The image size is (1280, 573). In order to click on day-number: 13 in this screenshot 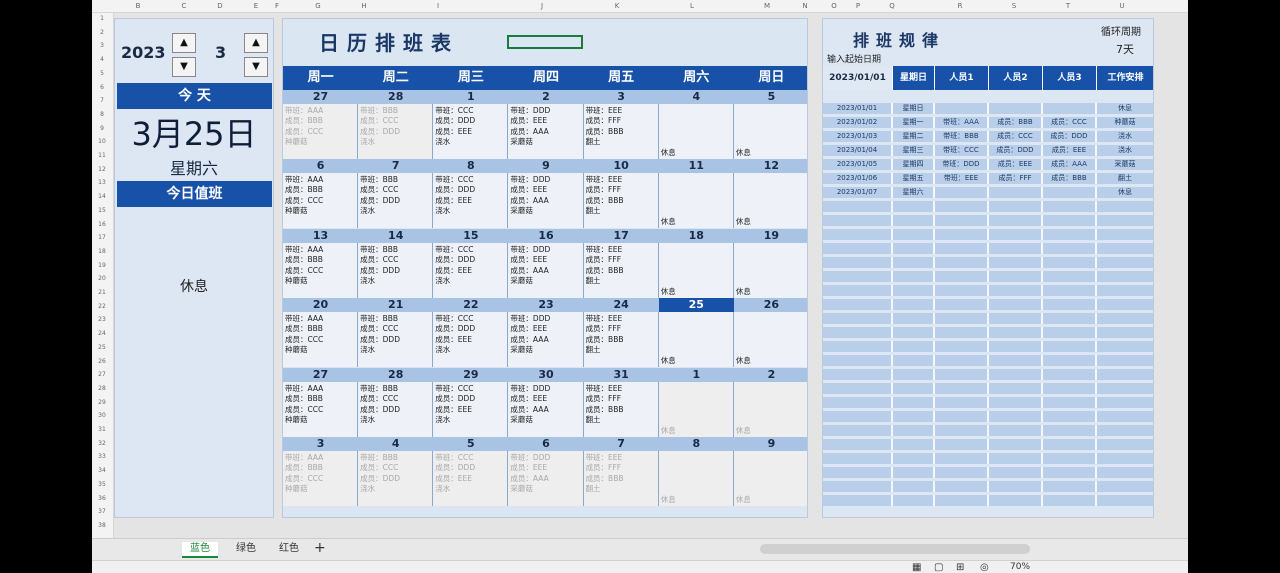, I will do `click(320, 236)`.